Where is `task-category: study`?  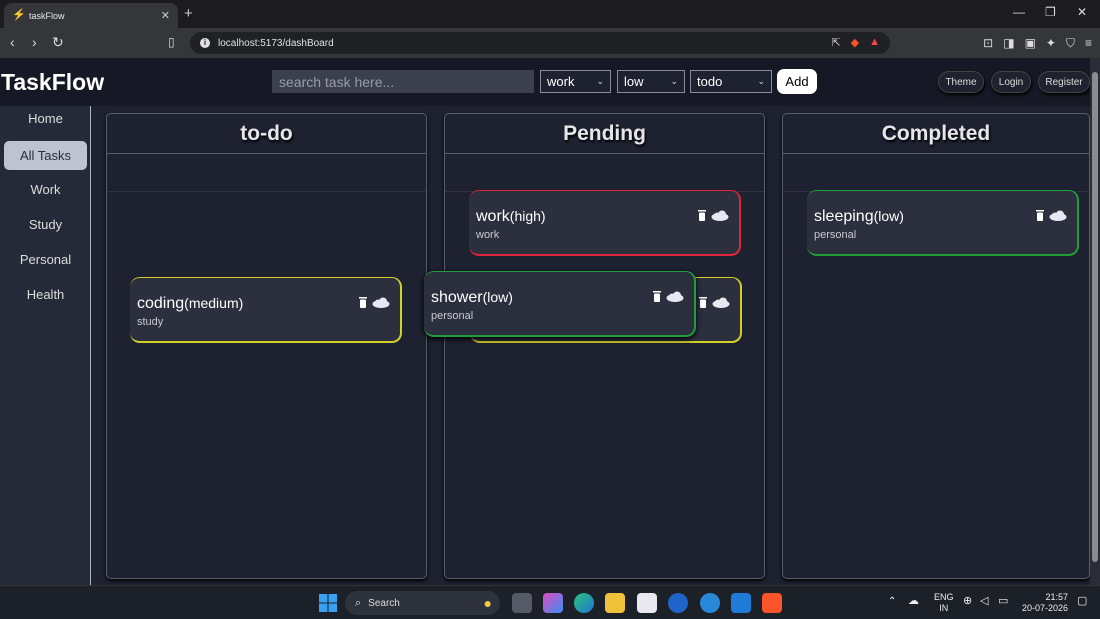 task-category: study is located at coordinates (150, 322).